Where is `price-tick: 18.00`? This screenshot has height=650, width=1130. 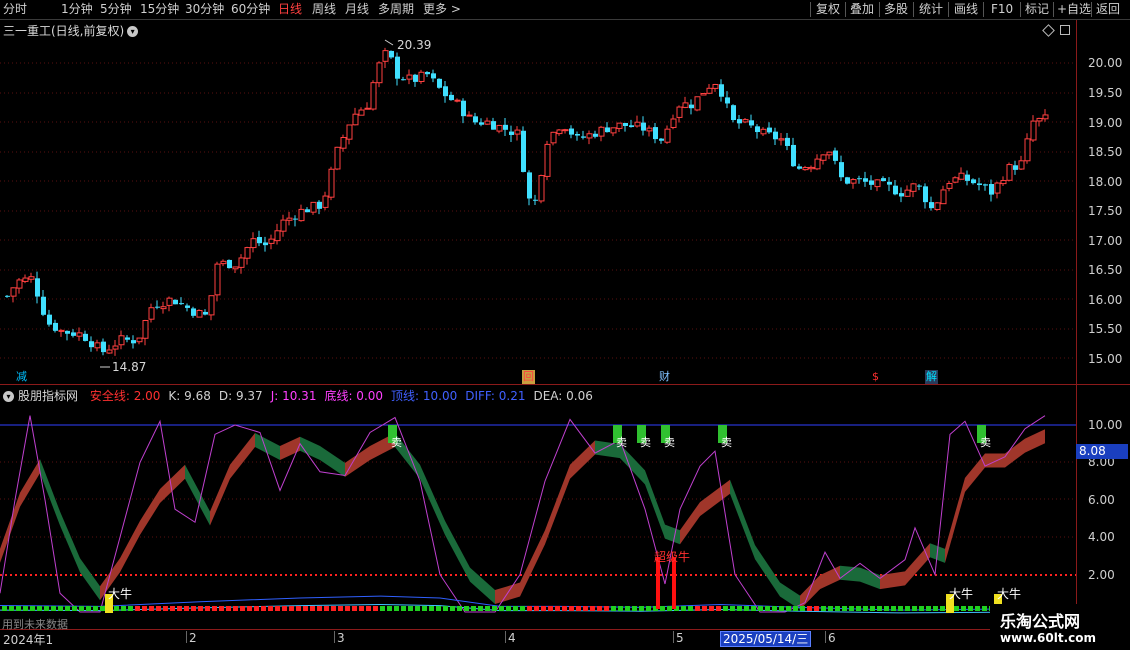 price-tick: 18.00 is located at coordinates (1105, 182).